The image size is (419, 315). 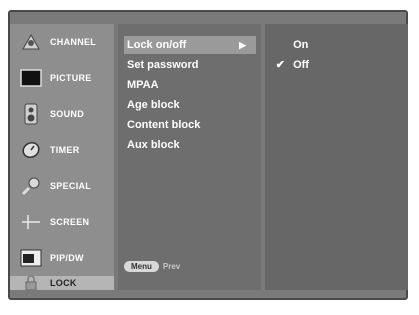 I want to click on sidebar-item-label: LOCK, so click(x=63, y=283).